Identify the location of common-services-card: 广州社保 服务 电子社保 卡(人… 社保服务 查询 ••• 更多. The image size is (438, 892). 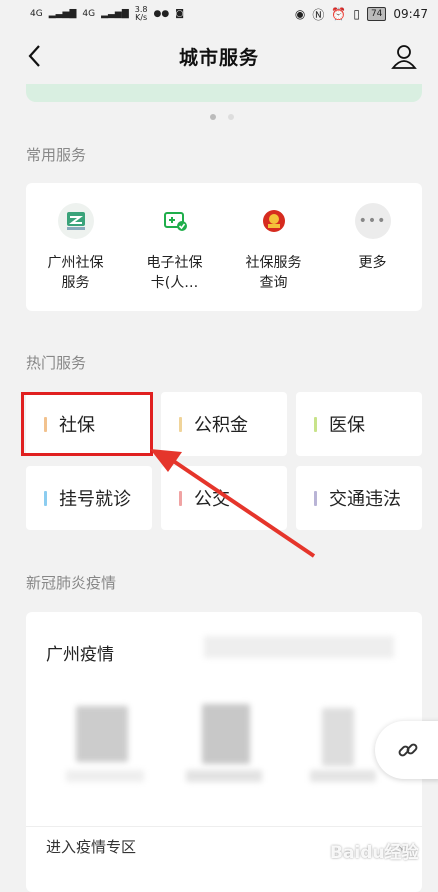
(224, 247).